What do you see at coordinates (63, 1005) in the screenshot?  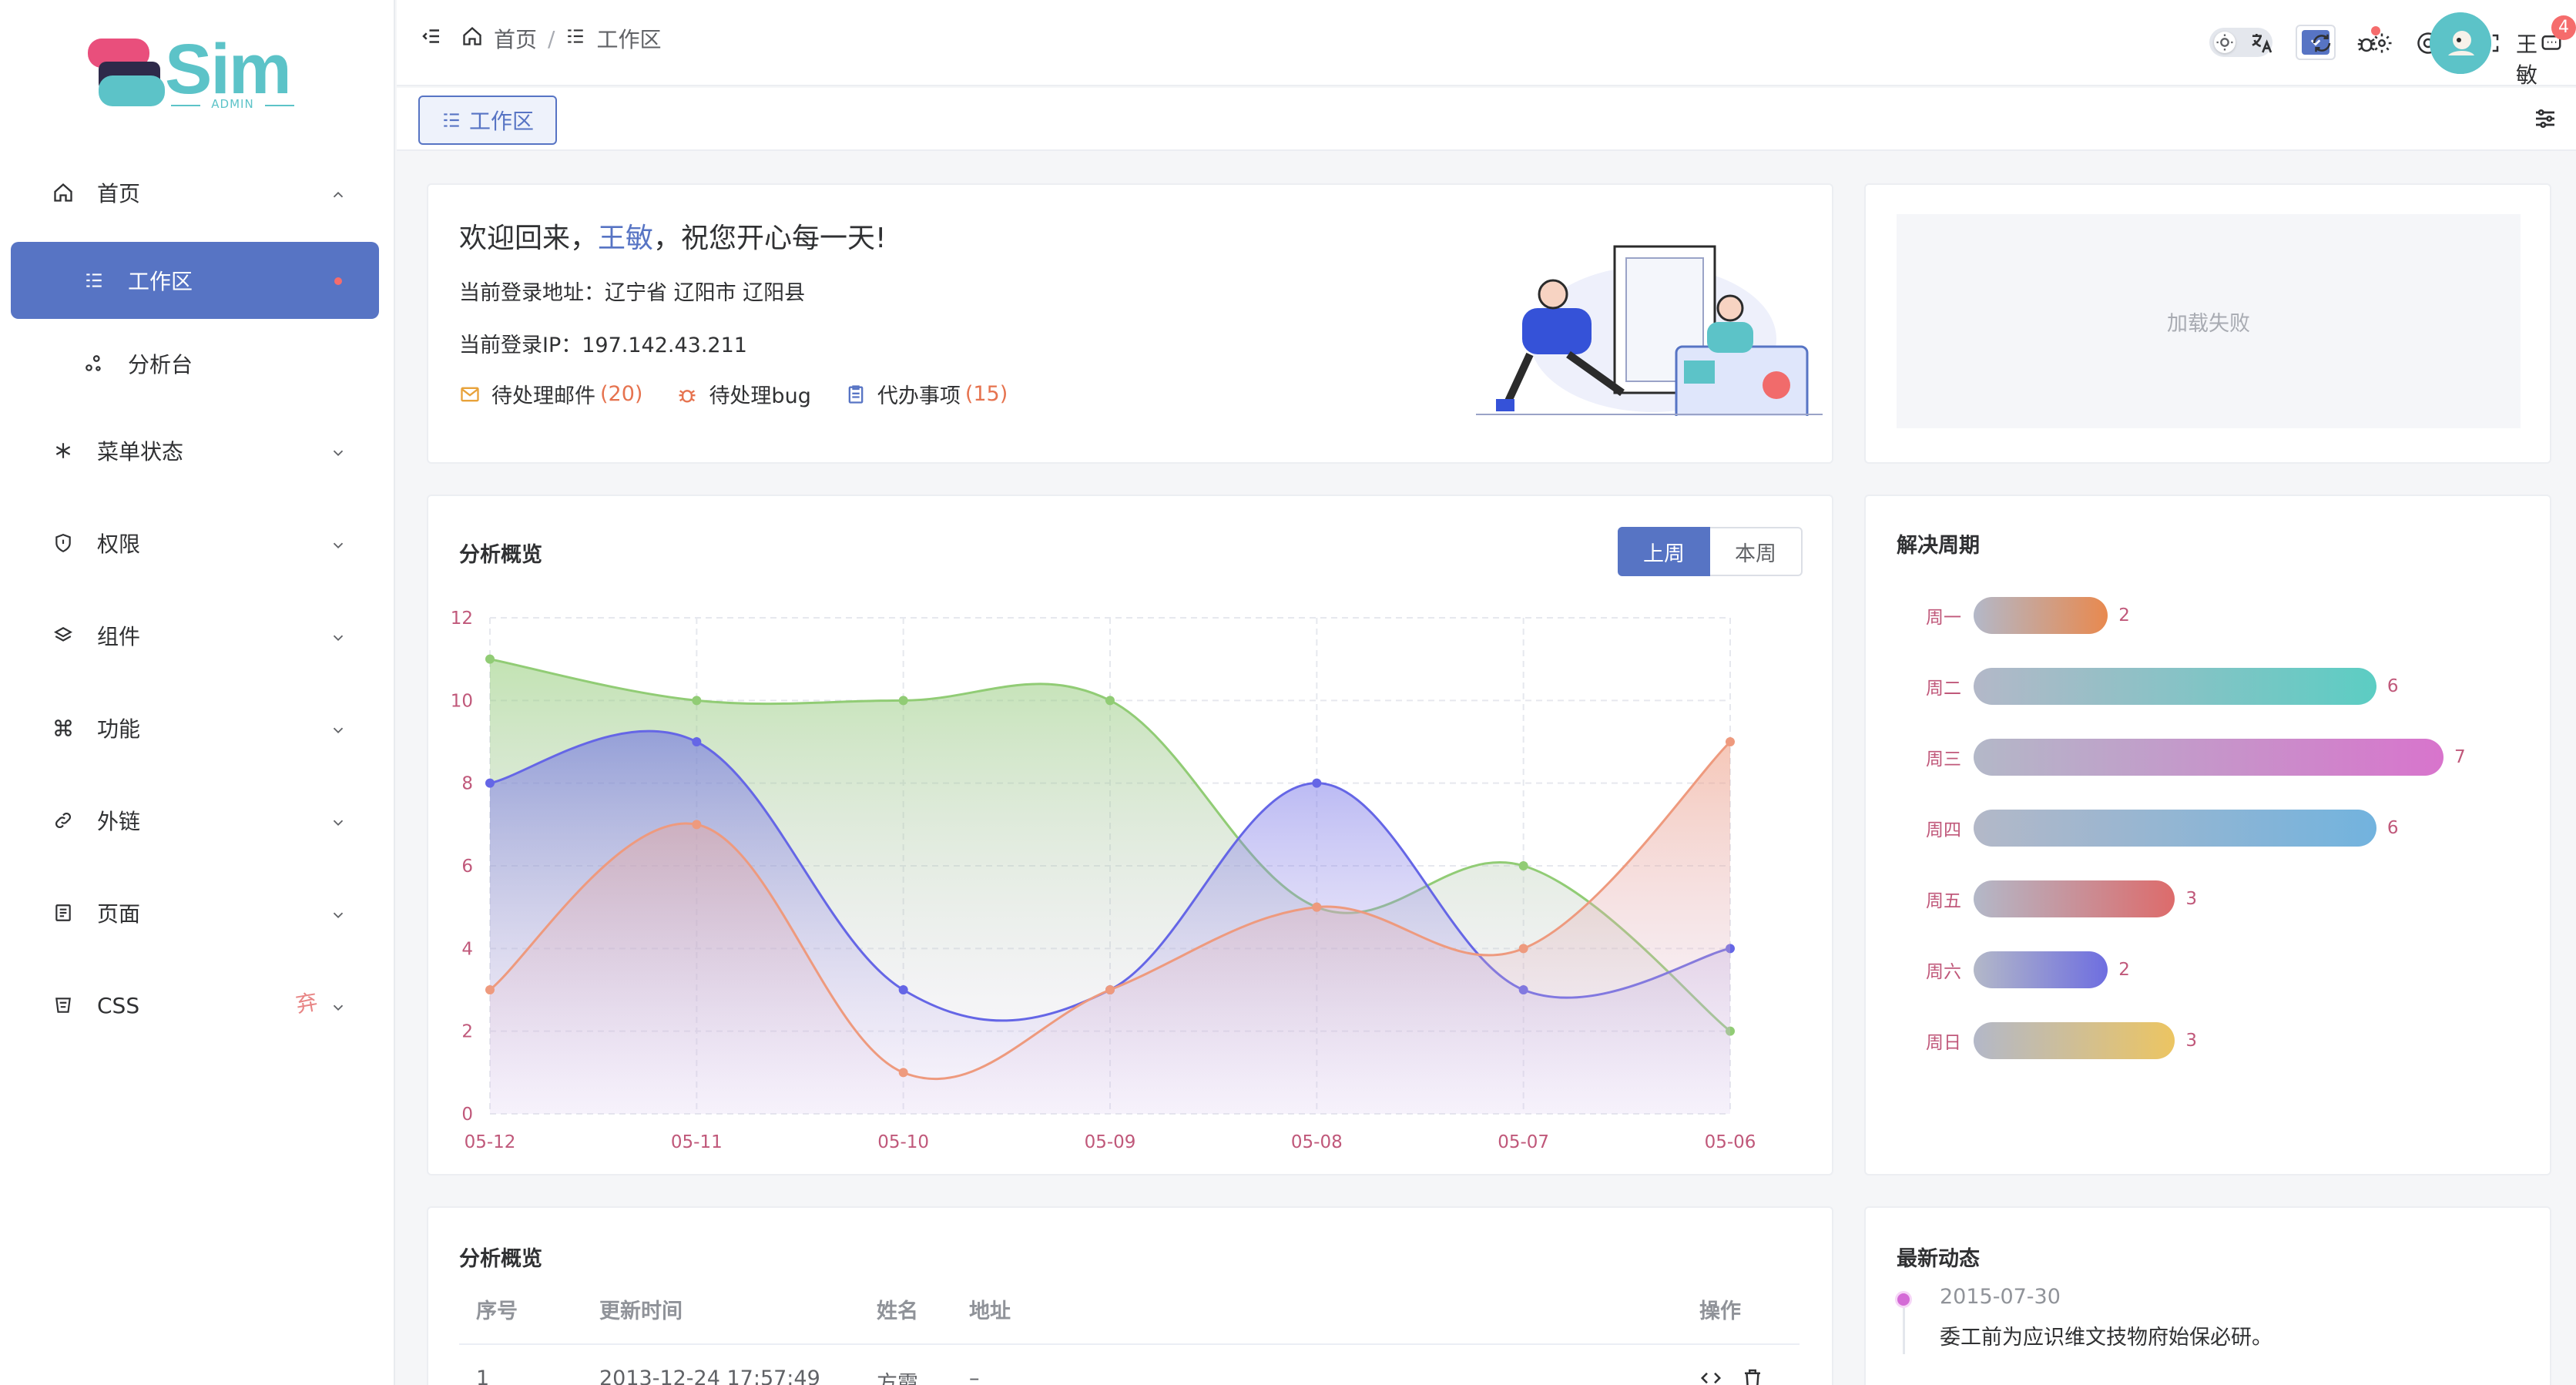 I see `css-icon` at bounding box center [63, 1005].